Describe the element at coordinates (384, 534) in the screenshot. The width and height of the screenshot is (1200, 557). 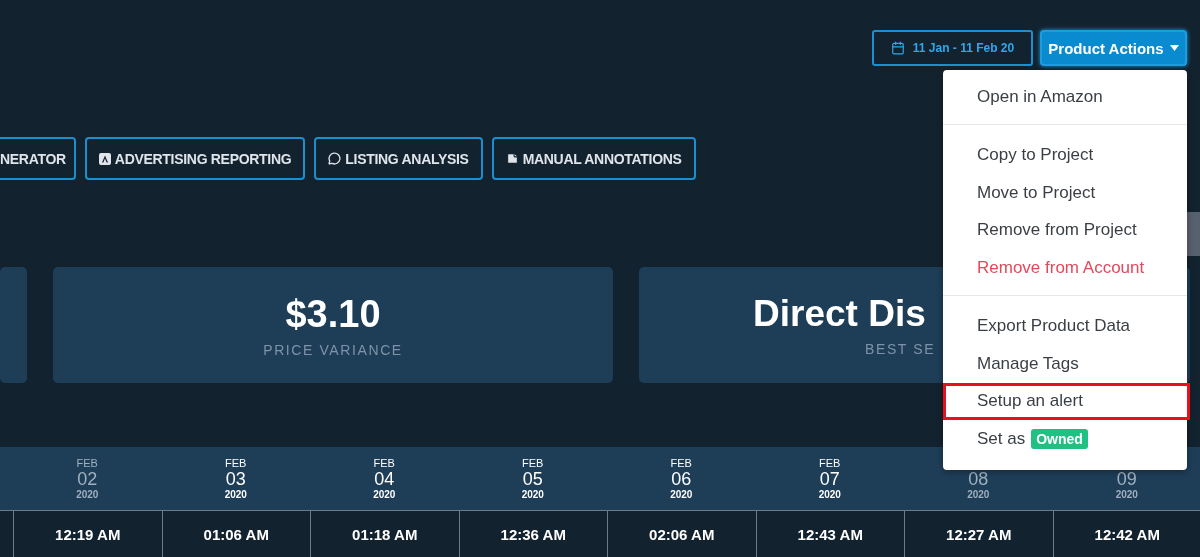
I see `time-cell: 01:18 AM` at that location.